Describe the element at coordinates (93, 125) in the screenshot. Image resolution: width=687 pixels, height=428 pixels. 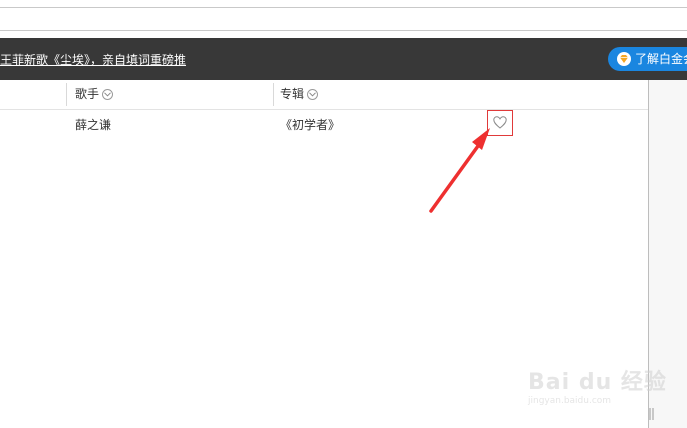
I see `artist-cell: 薛之谦` at that location.